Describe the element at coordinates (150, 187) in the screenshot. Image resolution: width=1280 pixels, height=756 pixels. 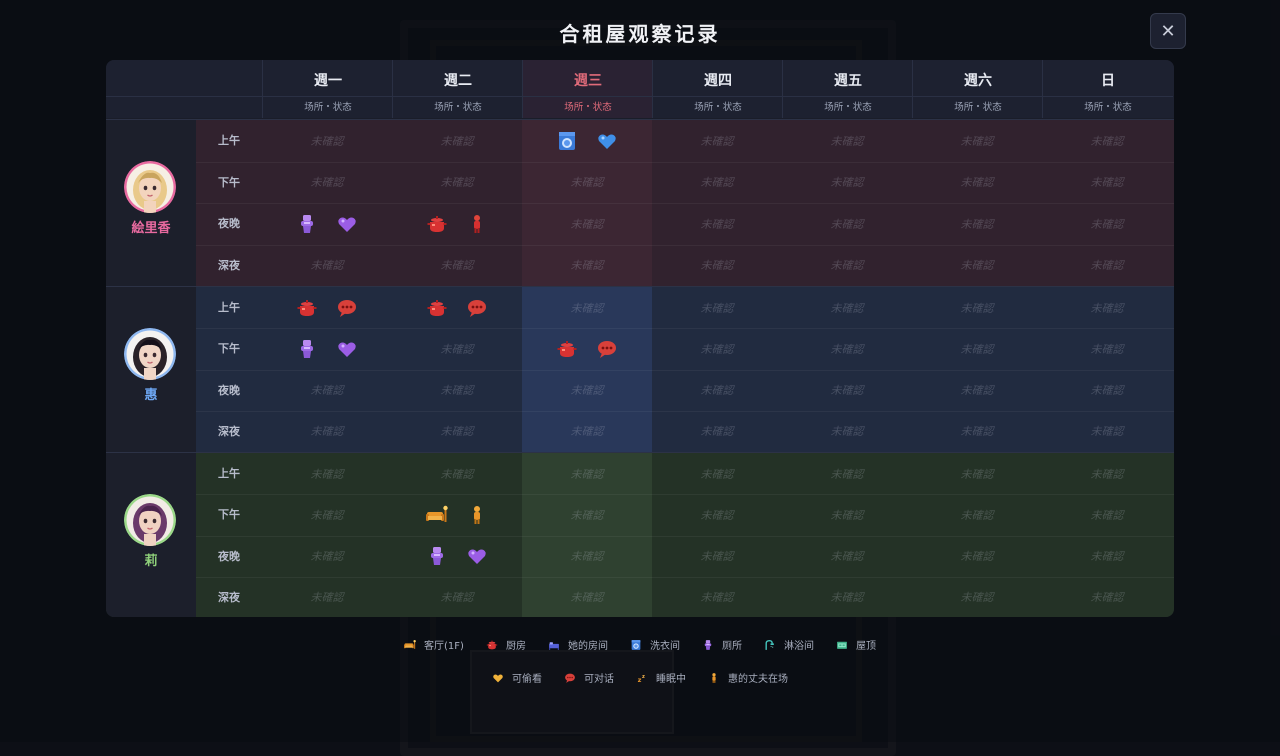
I see `blonde-woman-avatar` at that location.